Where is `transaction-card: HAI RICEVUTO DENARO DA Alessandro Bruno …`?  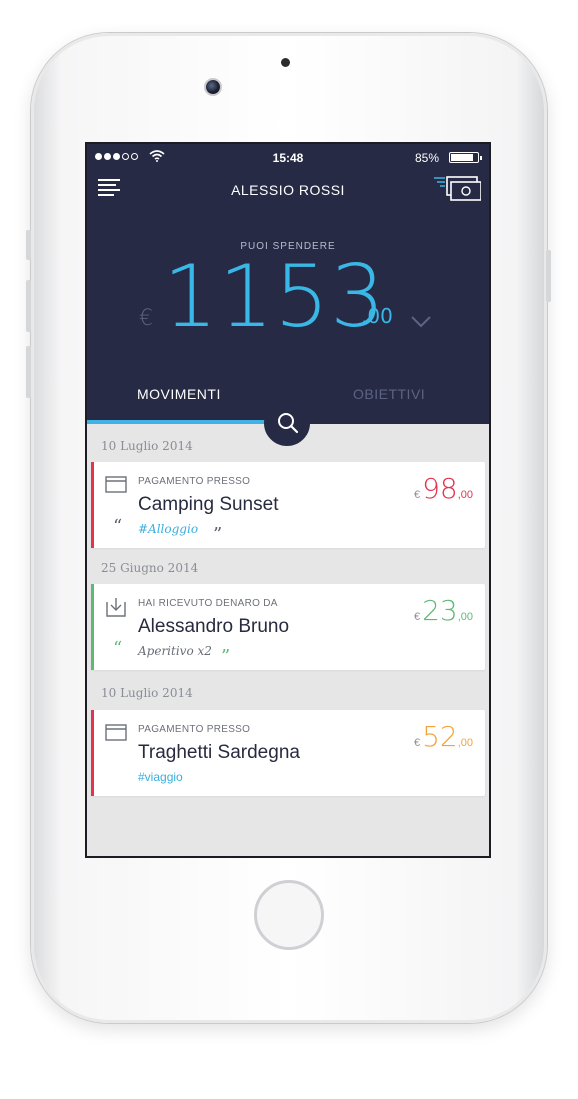 transaction-card: HAI RICEVUTO DENARO DA Alessandro Bruno … is located at coordinates (288, 627).